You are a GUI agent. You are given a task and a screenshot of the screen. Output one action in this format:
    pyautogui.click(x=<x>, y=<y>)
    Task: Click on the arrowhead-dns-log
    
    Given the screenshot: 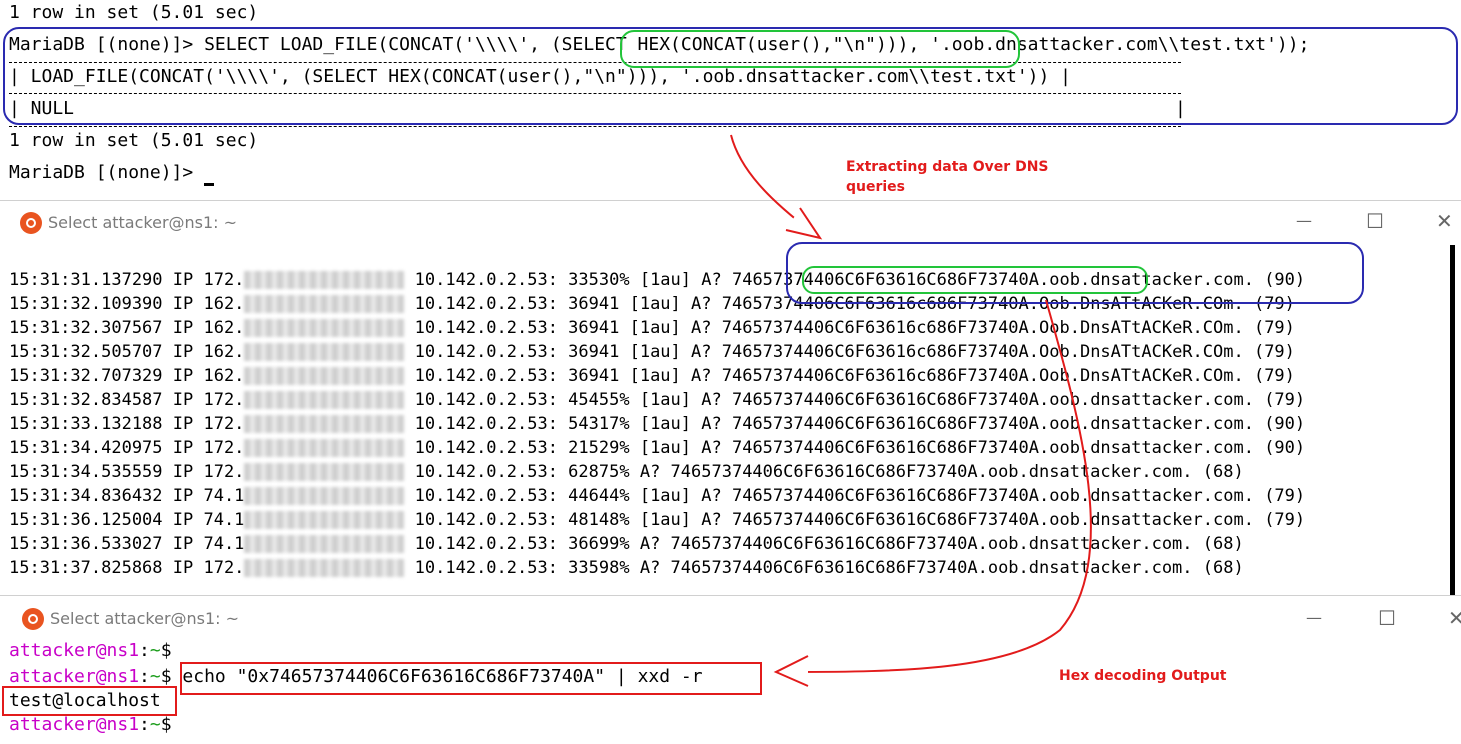 What is the action you would take?
    pyautogui.click(x=804, y=223)
    